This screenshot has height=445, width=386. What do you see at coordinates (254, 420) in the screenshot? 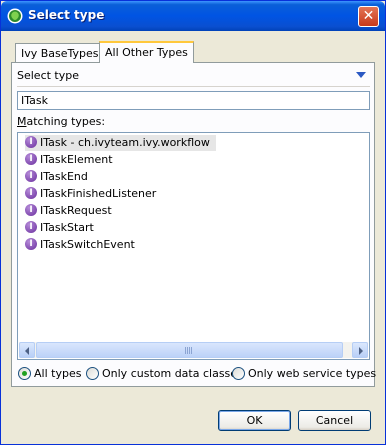
I see `ok-button: OK` at bounding box center [254, 420].